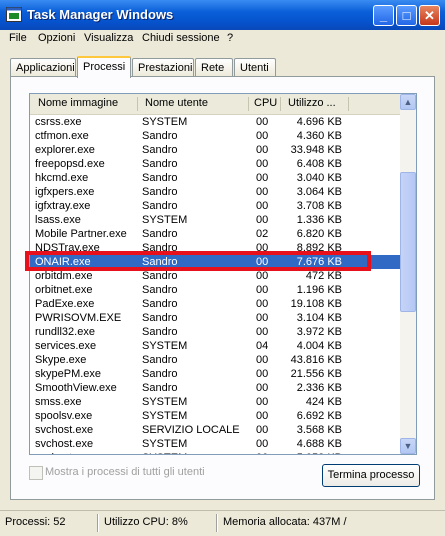  I want to click on maximize-button: □, so click(406, 15).